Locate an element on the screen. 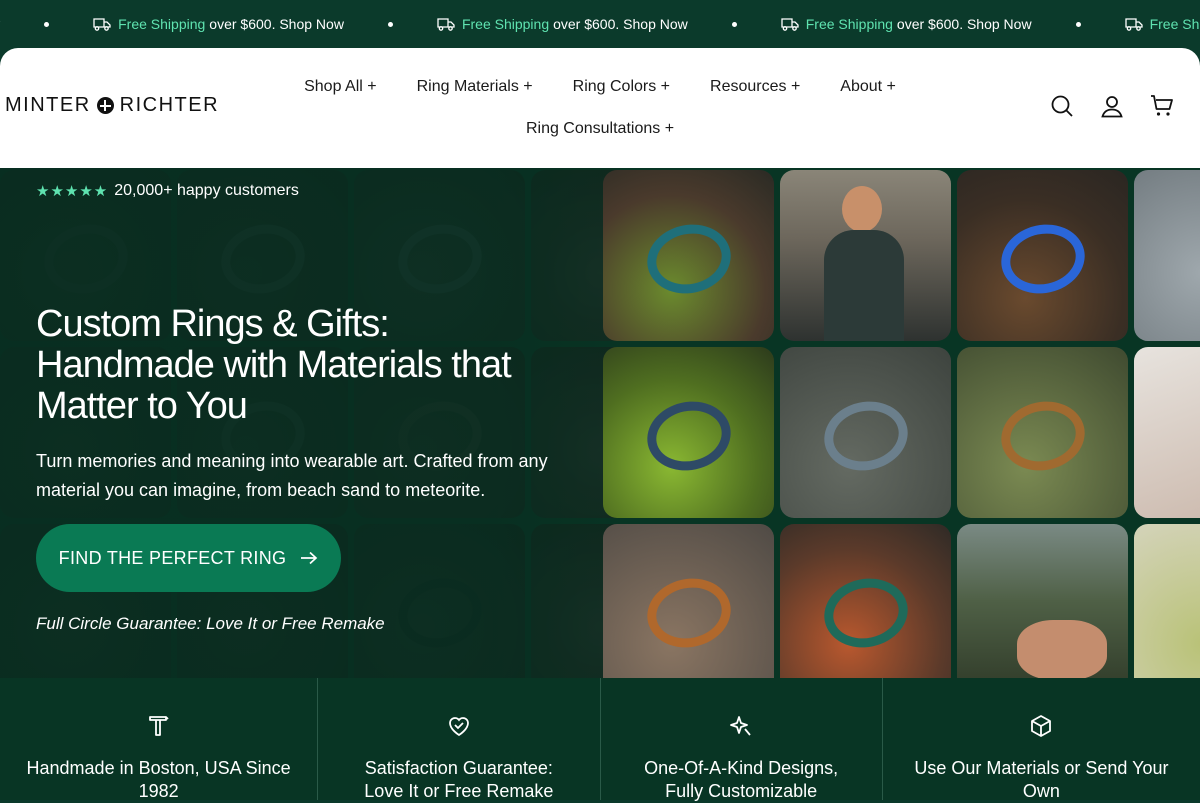 Image resolution: width=1200 pixels, height=803 pixels. announcement-item: Free Shipping is located at coordinates (1162, 24).